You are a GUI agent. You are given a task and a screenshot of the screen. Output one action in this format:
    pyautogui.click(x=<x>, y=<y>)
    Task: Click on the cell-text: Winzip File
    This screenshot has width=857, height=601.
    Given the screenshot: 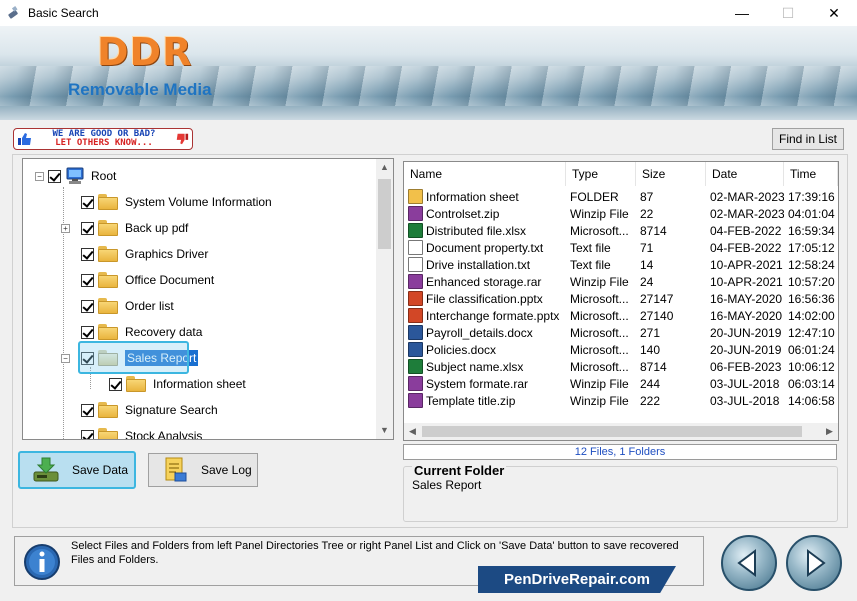 What is the action you would take?
    pyautogui.click(x=599, y=384)
    